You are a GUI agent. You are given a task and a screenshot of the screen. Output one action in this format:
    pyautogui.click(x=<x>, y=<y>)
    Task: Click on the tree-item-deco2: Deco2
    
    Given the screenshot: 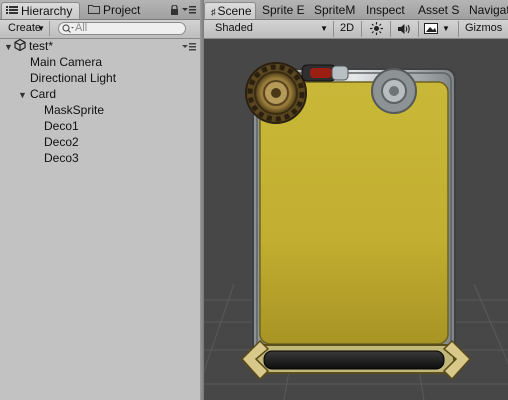 What is the action you would take?
    pyautogui.click(x=61, y=142)
    